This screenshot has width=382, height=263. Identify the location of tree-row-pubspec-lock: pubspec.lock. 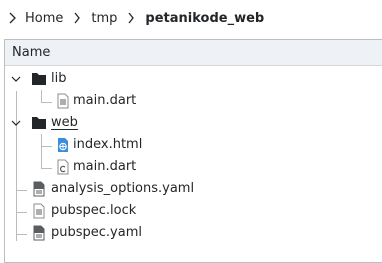
(193, 211).